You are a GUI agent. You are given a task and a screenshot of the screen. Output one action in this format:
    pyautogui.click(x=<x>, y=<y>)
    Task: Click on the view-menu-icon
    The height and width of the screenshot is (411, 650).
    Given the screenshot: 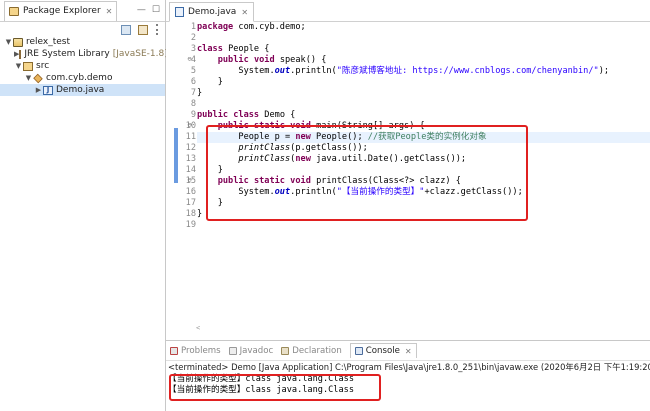 What is the action you would take?
    pyautogui.click(x=157, y=29)
    